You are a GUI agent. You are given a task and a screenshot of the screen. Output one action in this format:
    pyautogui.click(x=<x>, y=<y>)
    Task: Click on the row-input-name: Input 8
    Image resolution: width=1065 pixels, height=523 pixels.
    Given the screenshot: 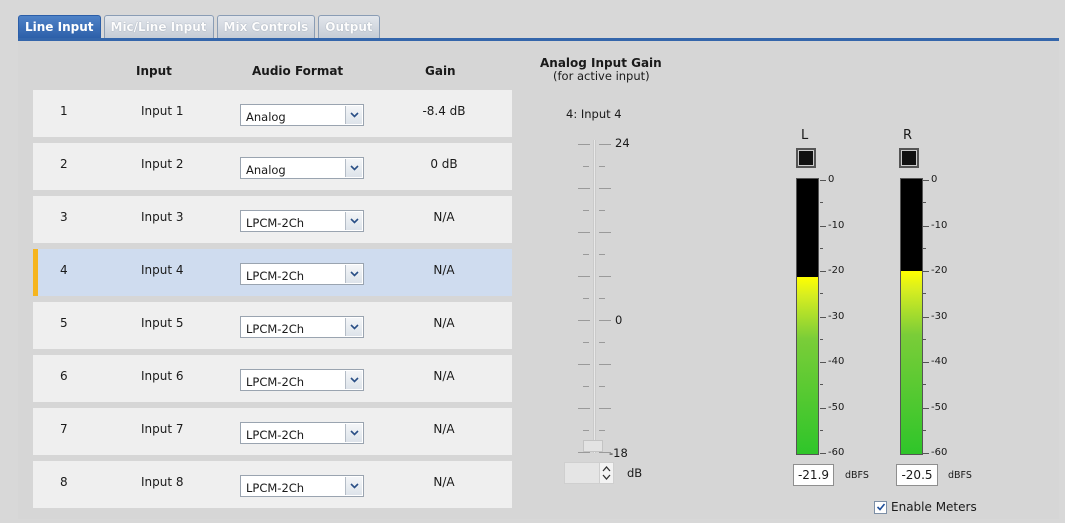 What is the action you would take?
    pyautogui.click(x=162, y=482)
    